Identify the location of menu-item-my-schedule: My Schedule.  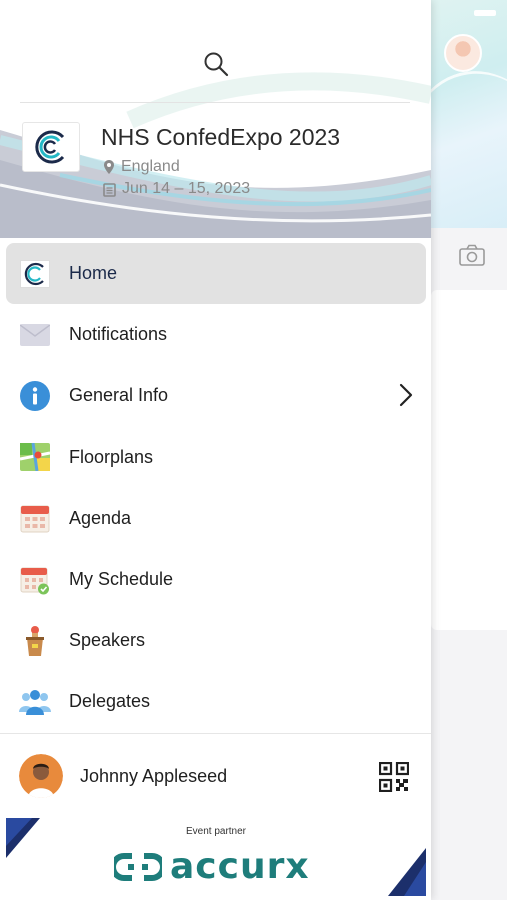
(215, 579).